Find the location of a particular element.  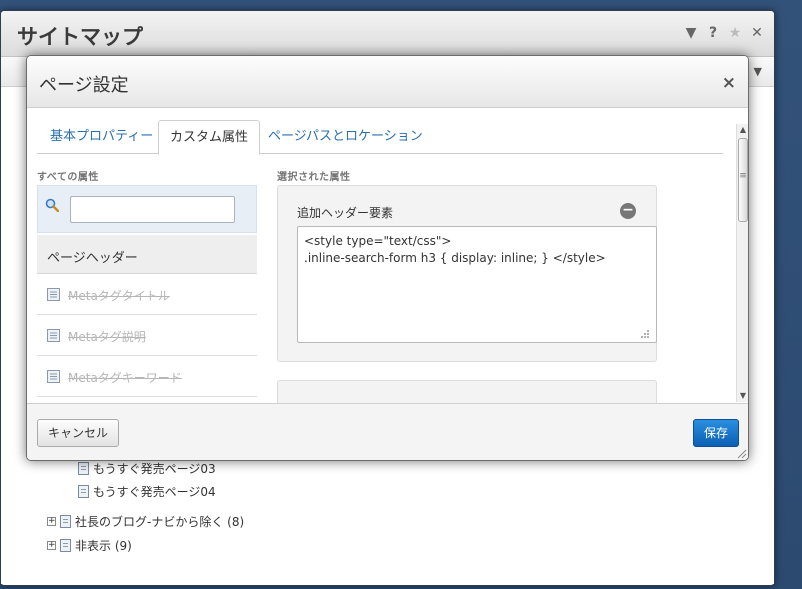

attribute-search-box is located at coordinates (147, 209).